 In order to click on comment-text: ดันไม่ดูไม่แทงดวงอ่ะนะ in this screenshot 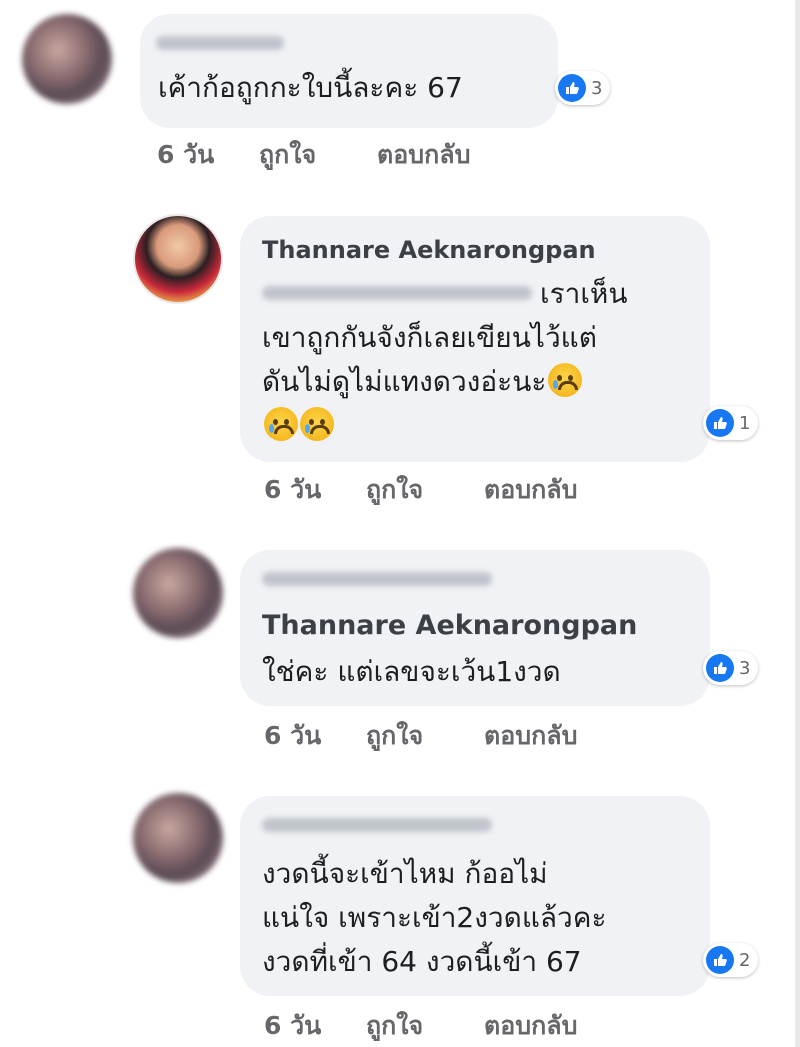, I will do `click(422, 382)`.